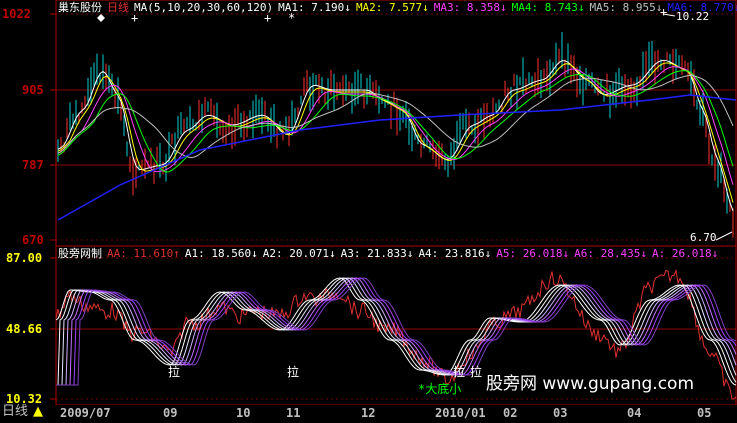 The width and height of the screenshot is (737, 423). I want to click on annotation-la-2: 拉, so click(293, 372).